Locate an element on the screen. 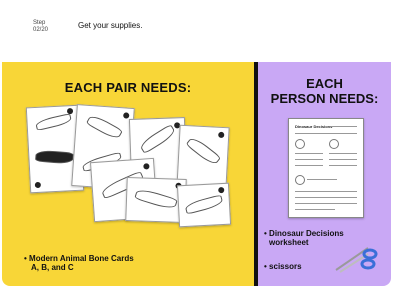 The image size is (393, 286). bone-card-g is located at coordinates (204, 205).